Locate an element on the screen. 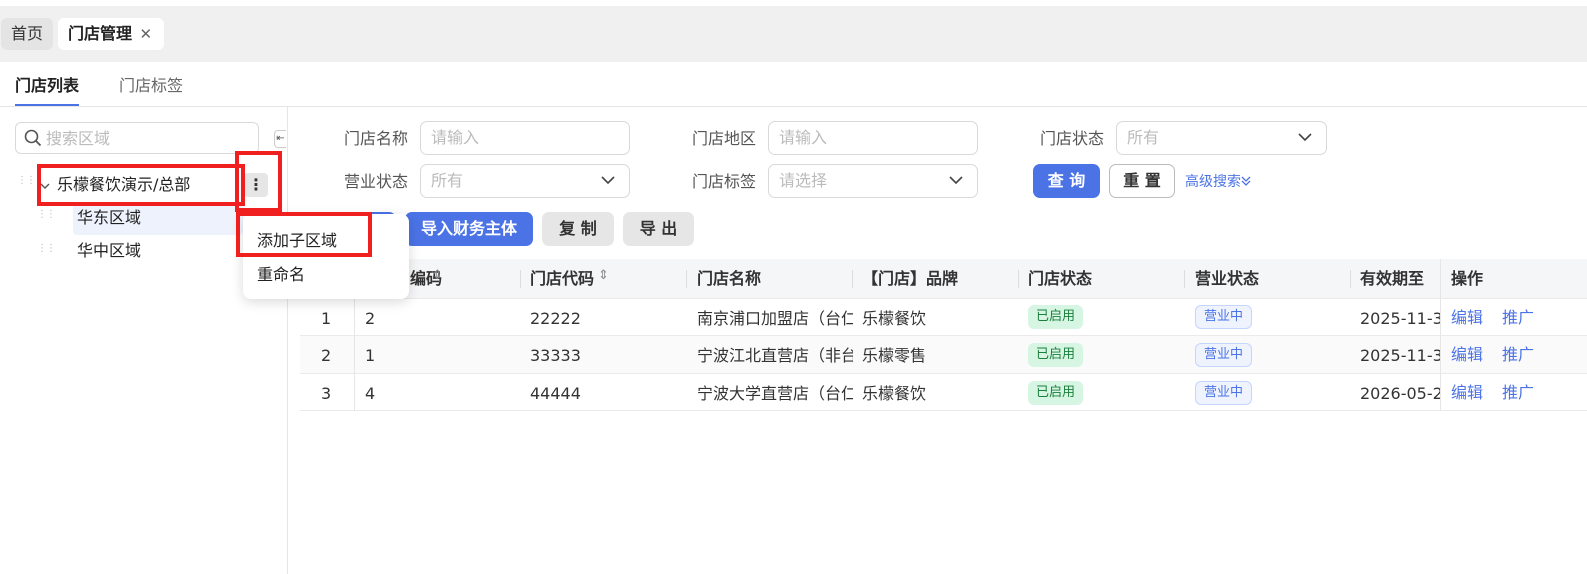 Image resolution: width=1587 pixels, height=574 pixels. store-region-input: 请输入 is located at coordinates (873, 138).